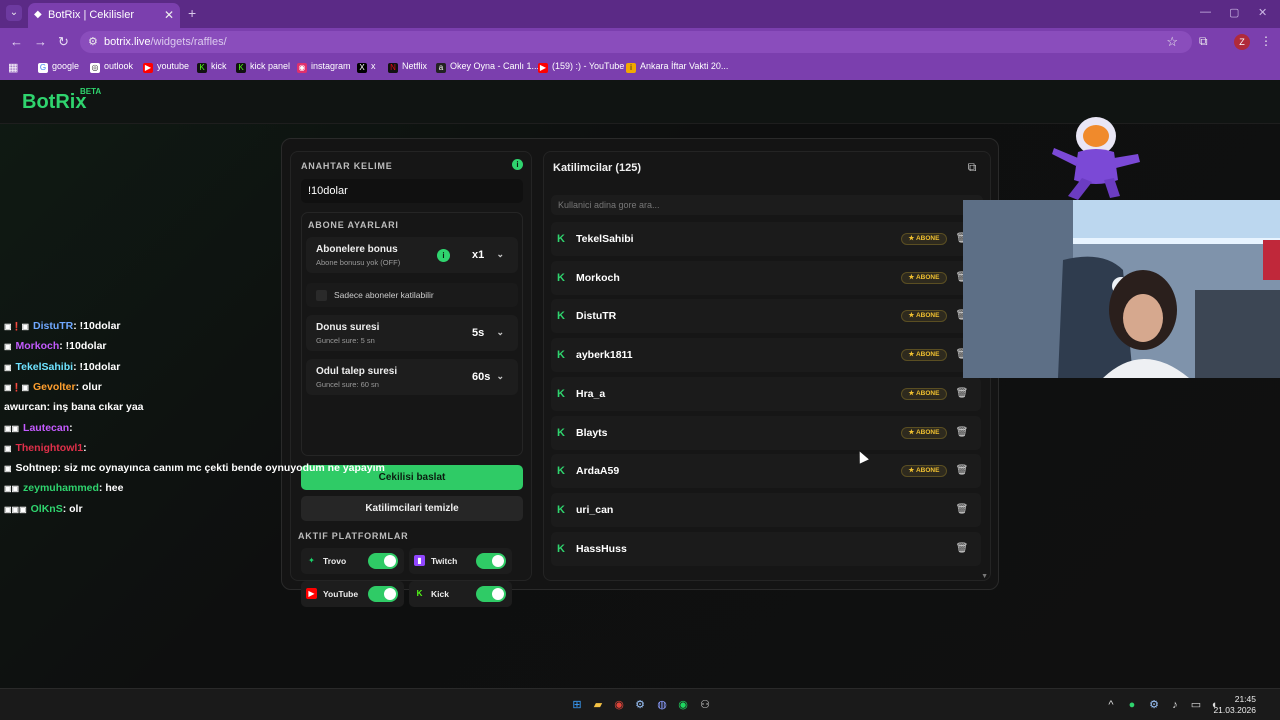  I want to click on tray-app-icon: ●, so click(1132, 705).